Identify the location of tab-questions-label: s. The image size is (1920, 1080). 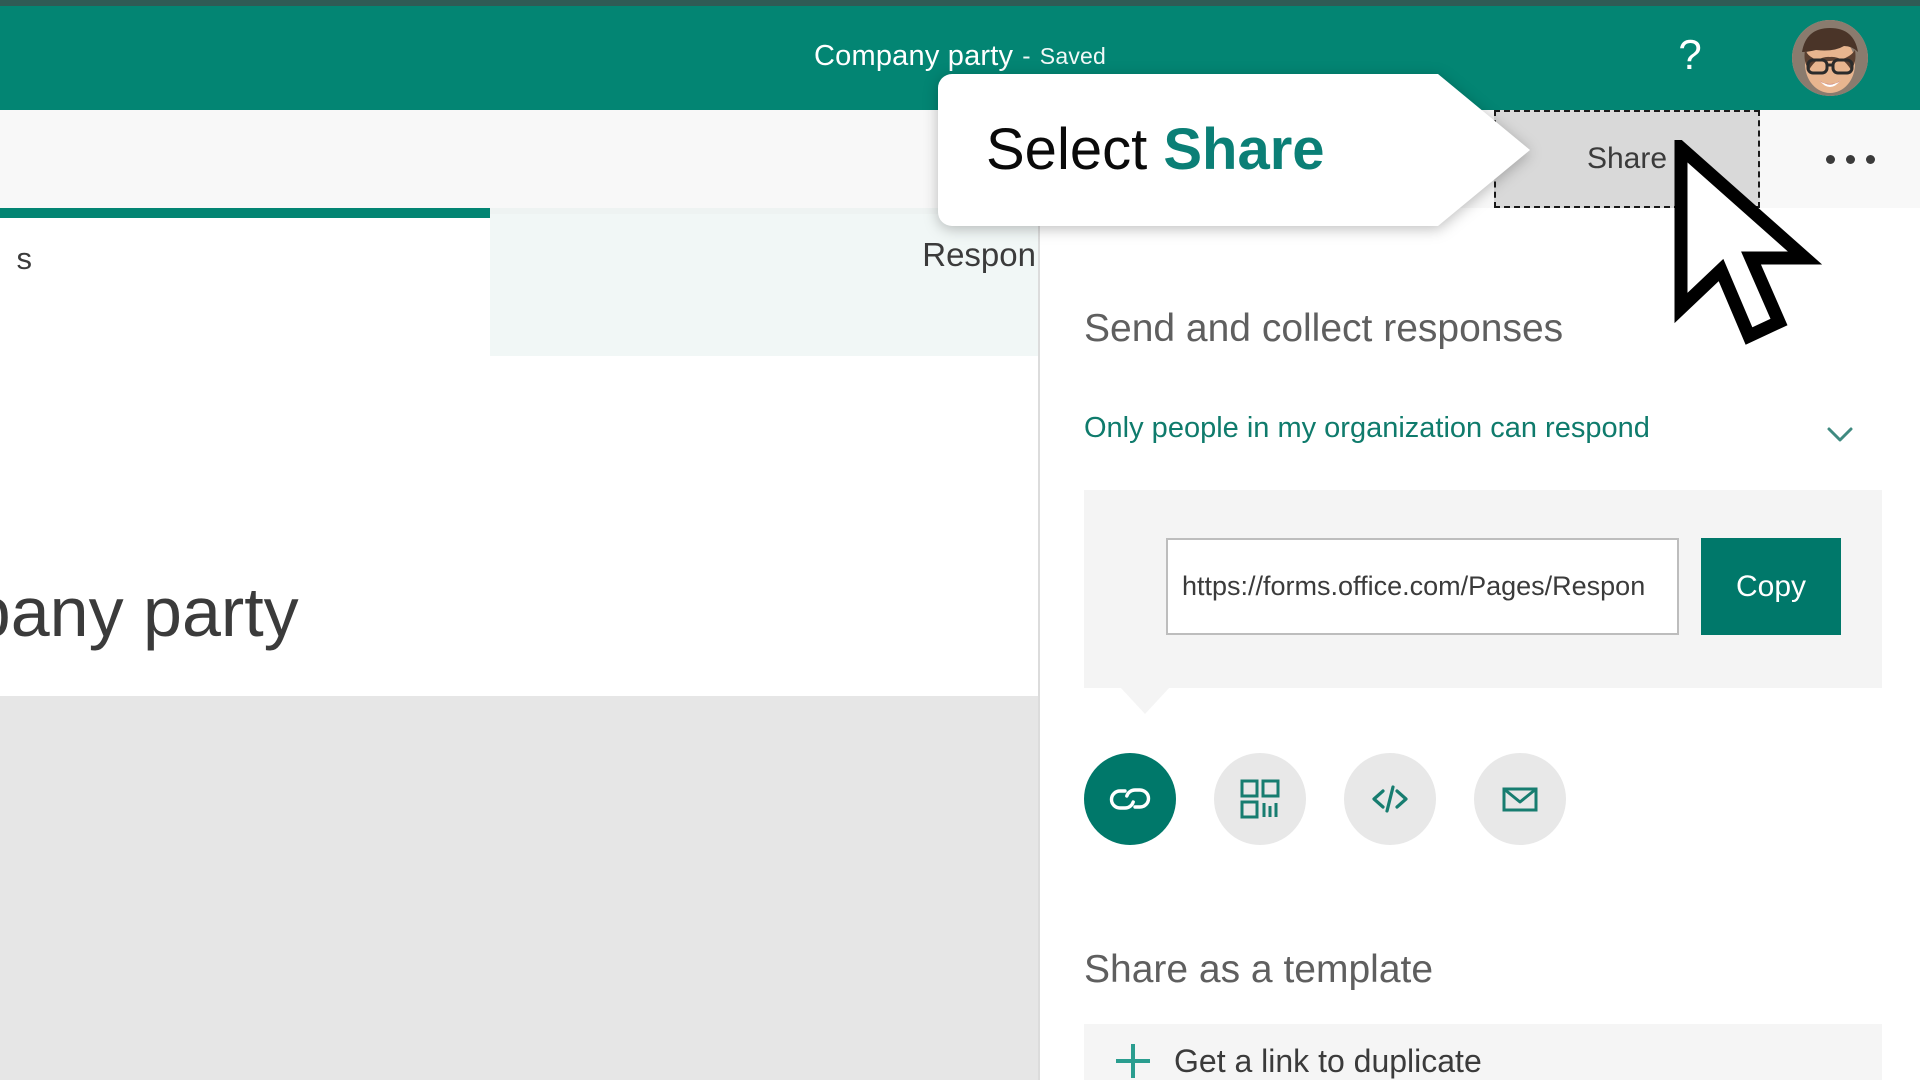
(24, 258).